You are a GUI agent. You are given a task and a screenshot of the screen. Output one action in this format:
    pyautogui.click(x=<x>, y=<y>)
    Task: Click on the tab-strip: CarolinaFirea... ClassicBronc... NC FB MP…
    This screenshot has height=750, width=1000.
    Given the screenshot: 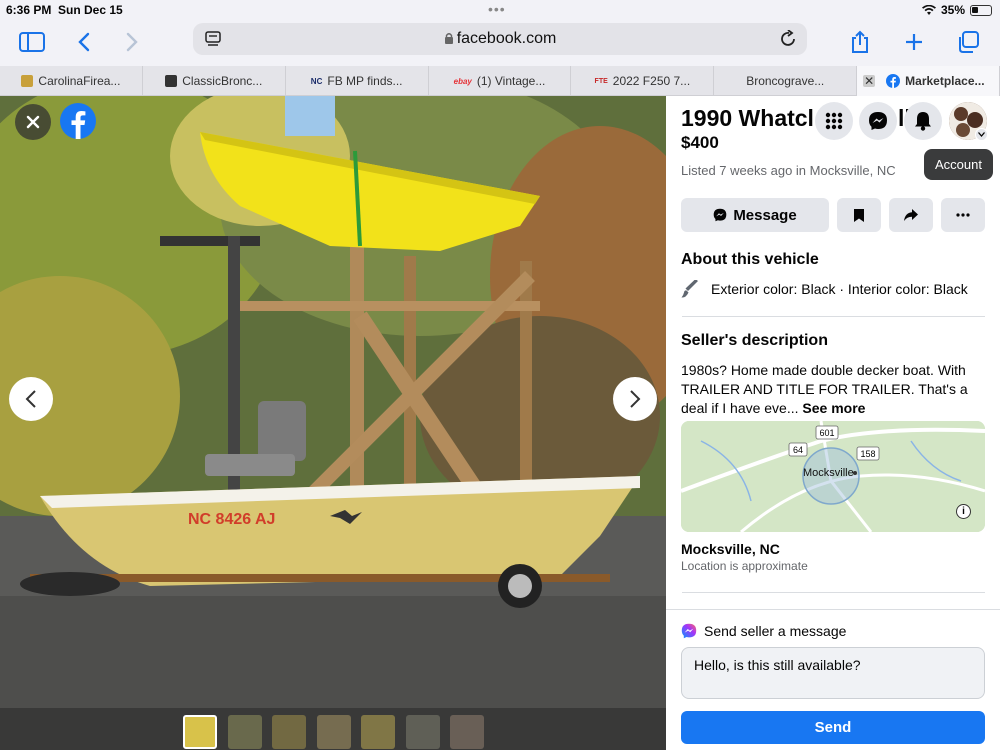 What is the action you would take?
    pyautogui.click(x=500, y=81)
    